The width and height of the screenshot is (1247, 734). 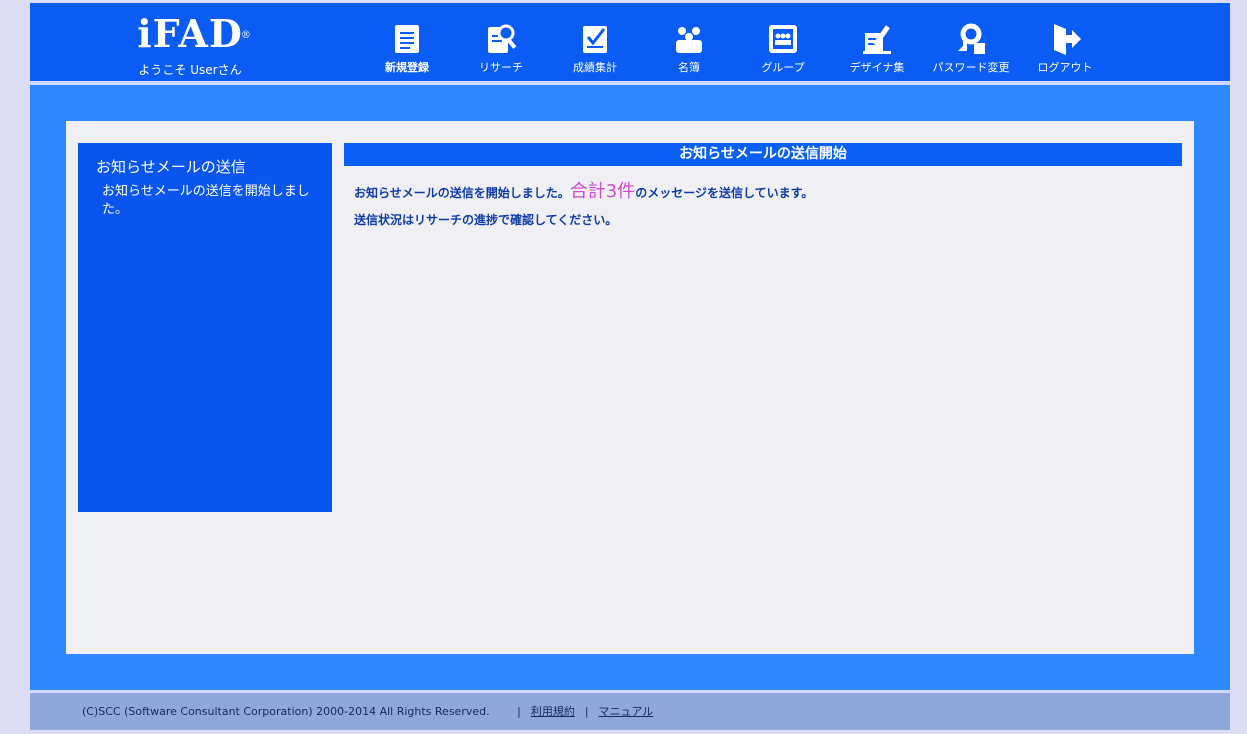 What do you see at coordinates (486, 220) in the screenshot?
I see `progress-note: 送信状況はリサーチの進捗で確認してください。` at bounding box center [486, 220].